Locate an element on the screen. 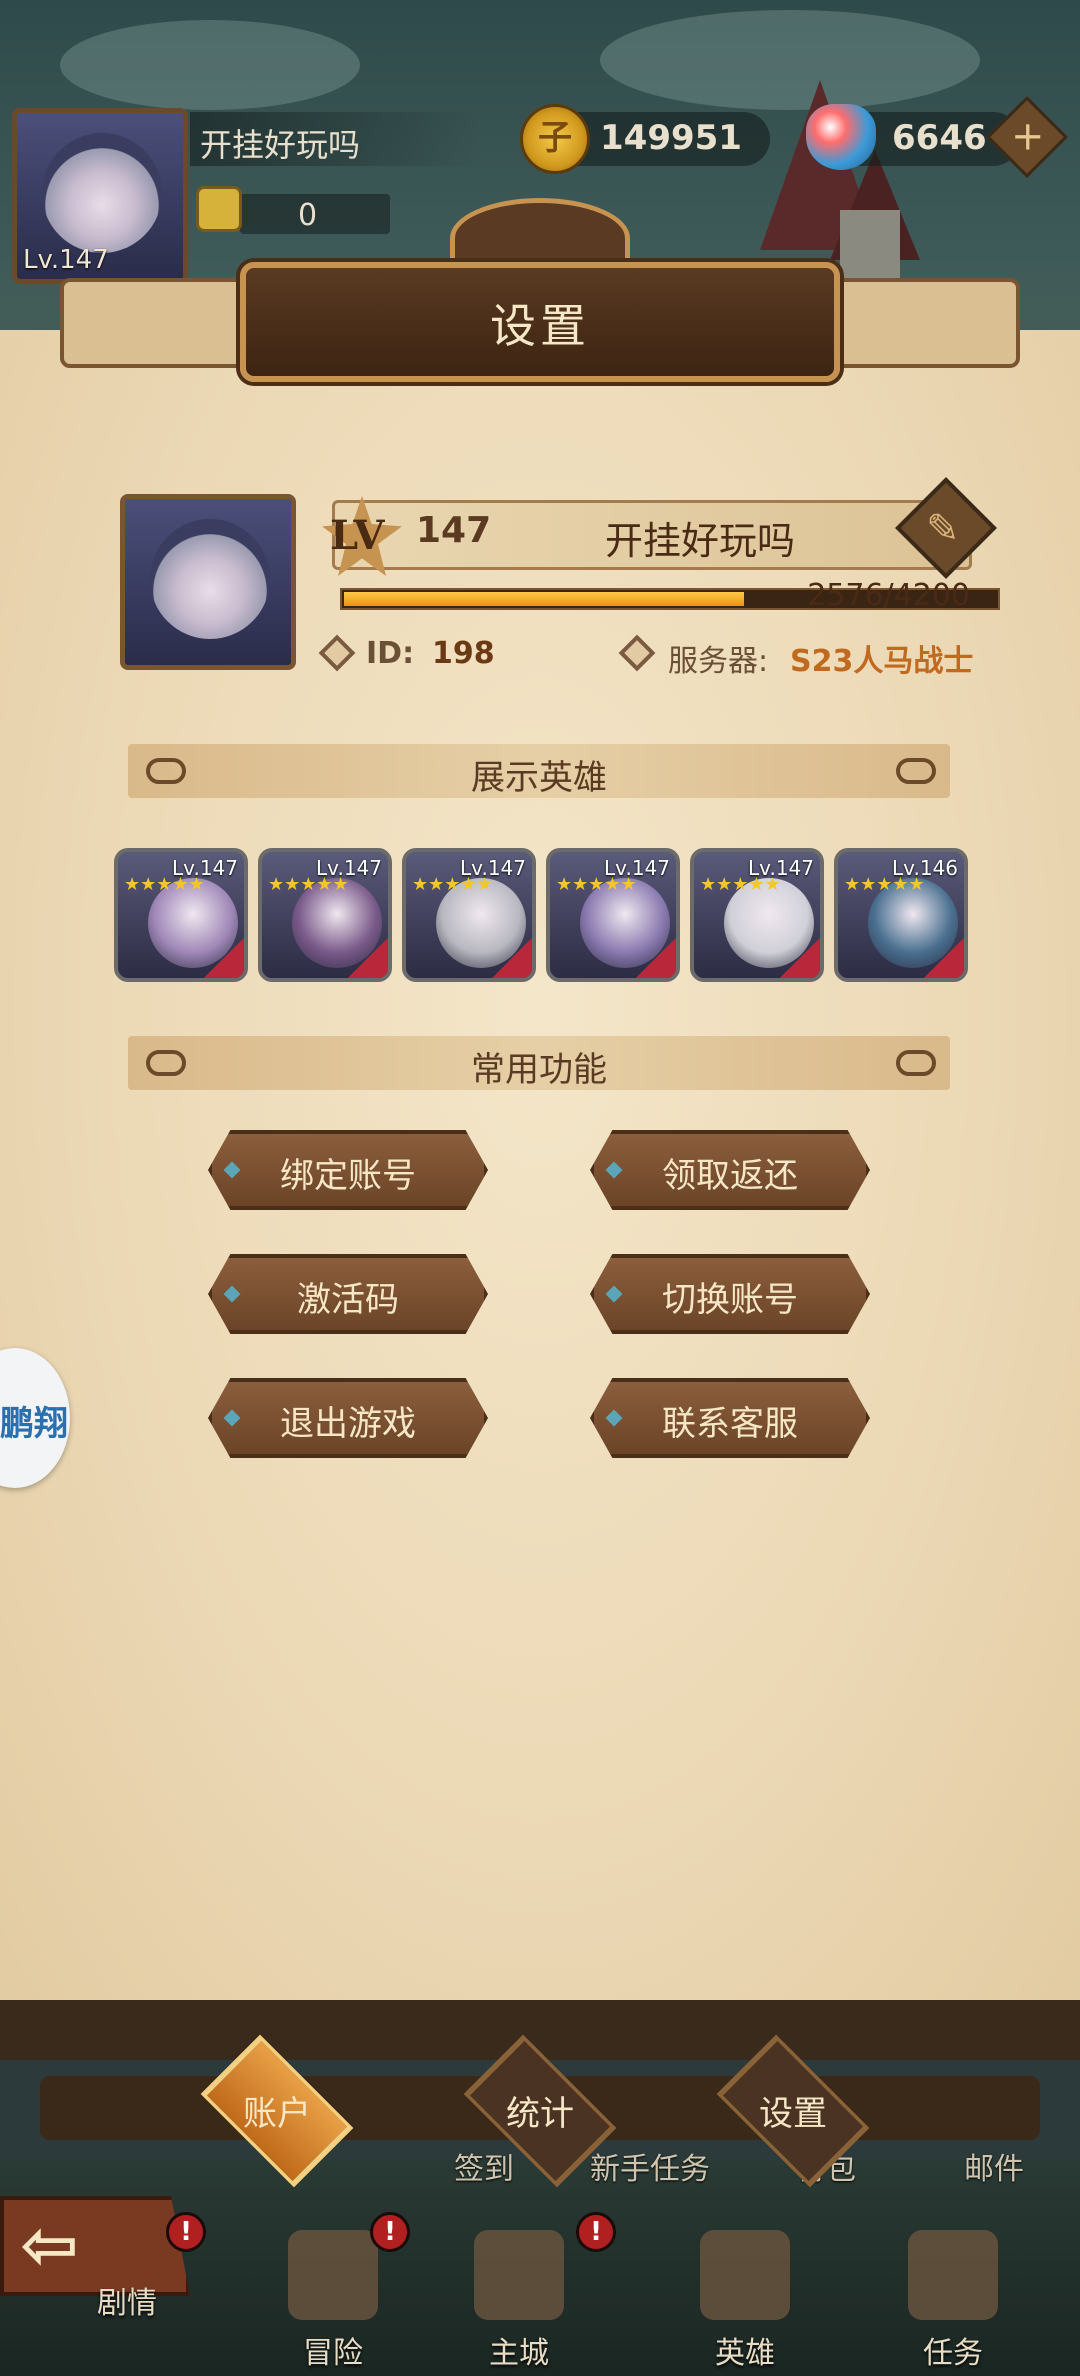 The height and width of the screenshot is (2376, 1080). showcase-title: 展示英雄 is located at coordinates (539, 778).